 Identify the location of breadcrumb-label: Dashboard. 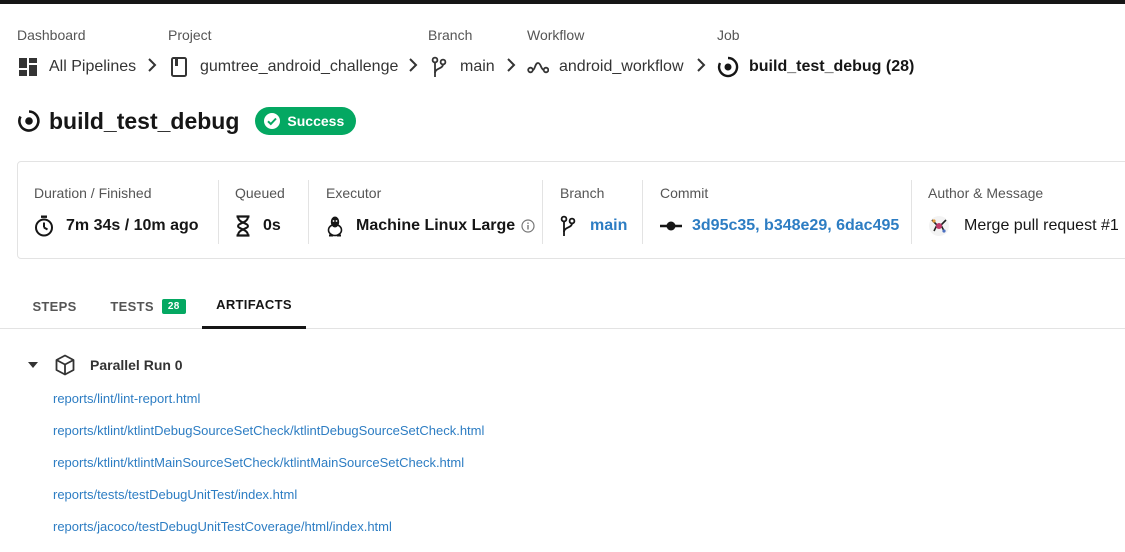
(51, 35).